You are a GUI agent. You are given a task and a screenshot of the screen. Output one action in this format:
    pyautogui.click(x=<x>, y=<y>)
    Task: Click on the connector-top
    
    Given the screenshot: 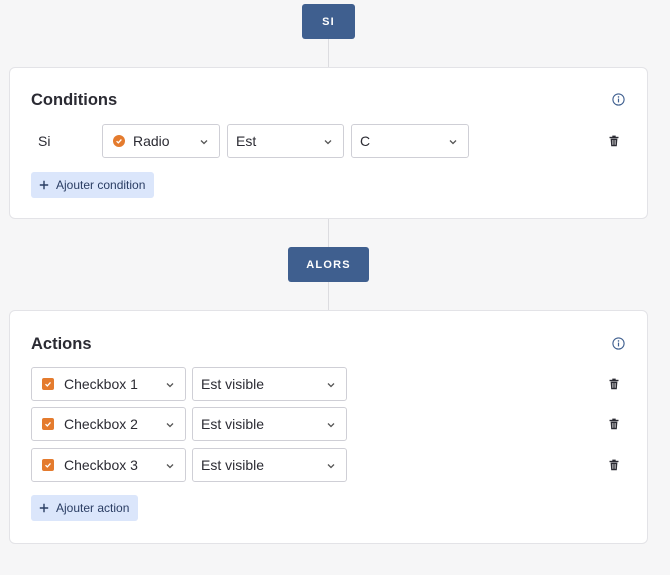 What is the action you would take?
    pyautogui.click(x=328, y=53)
    